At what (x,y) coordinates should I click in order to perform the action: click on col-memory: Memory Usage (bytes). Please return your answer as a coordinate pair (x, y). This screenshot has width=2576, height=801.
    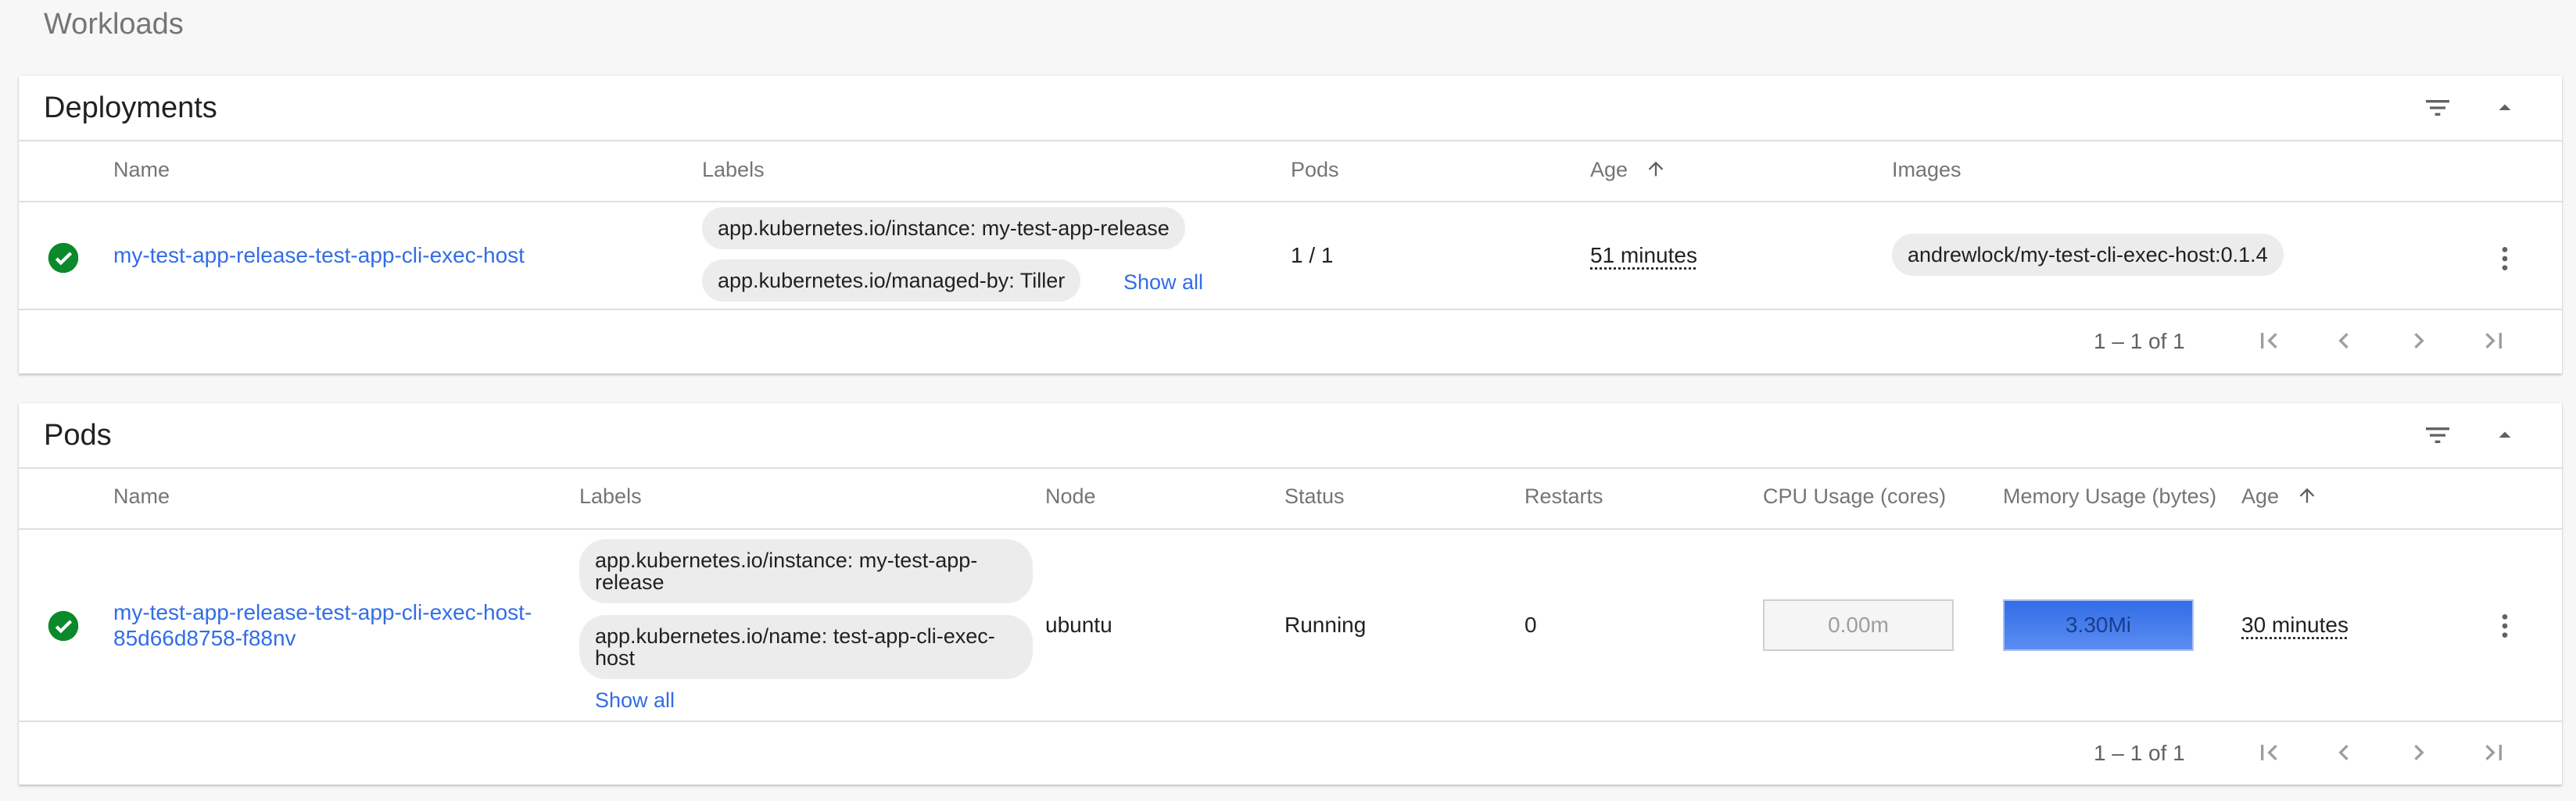
    Looking at the image, I should click on (2110, 496).